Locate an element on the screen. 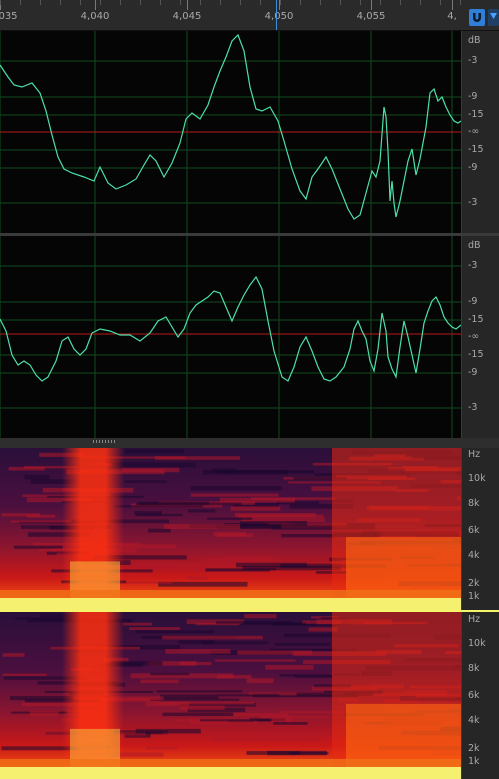 This screenshot has height=779, width=499. time-ruler: 035 4,040 4,045 4,050 4,055 4, is located at coordinates (249, 15).